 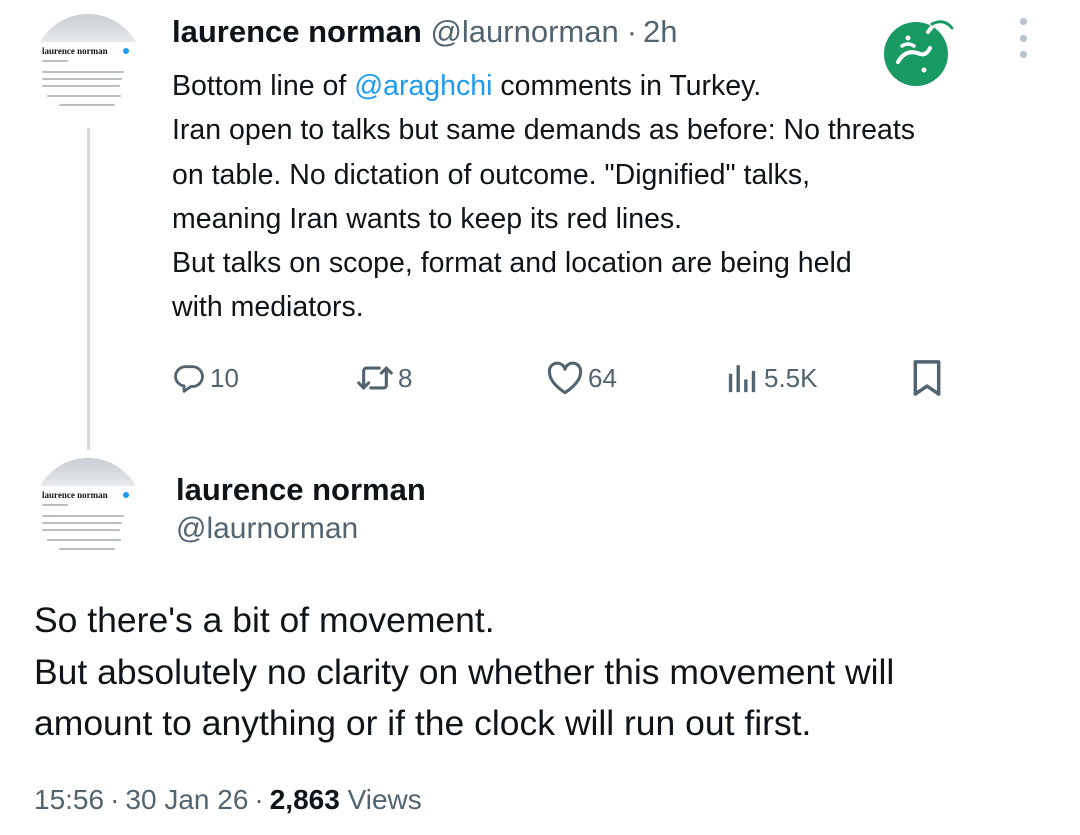 What do you see at coordinates (405, 377) in the screenshot?
I see `repost-count: 8` at bounding box center [405, 377].